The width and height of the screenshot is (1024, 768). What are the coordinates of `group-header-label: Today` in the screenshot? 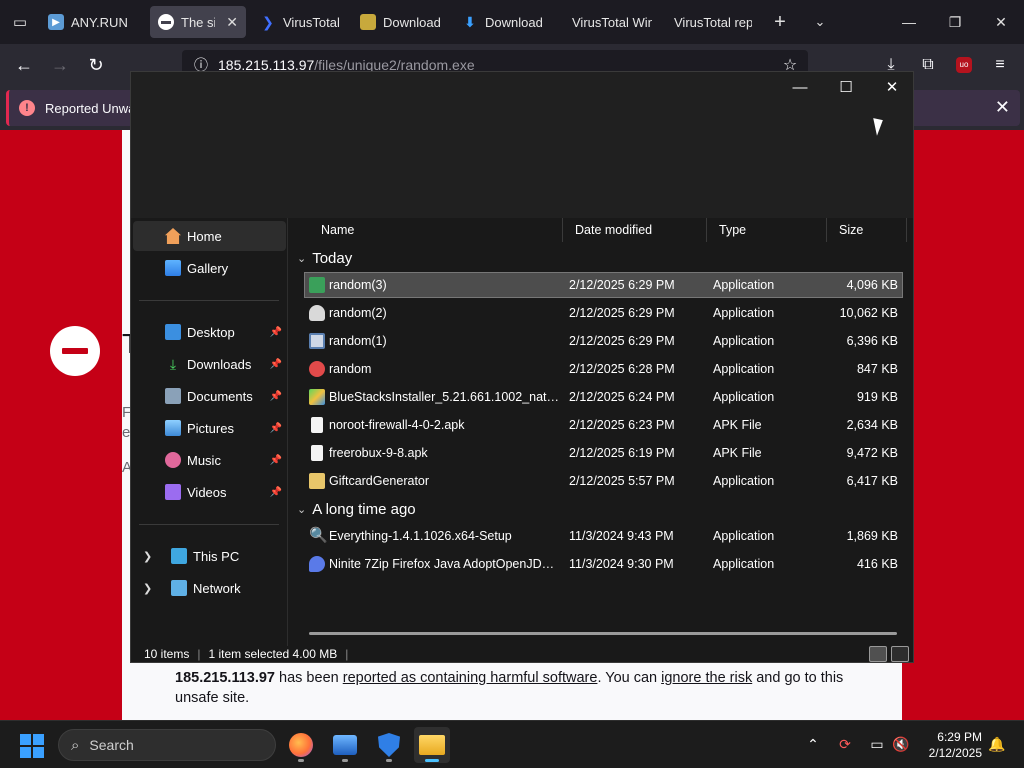 It's located at (332, 258).